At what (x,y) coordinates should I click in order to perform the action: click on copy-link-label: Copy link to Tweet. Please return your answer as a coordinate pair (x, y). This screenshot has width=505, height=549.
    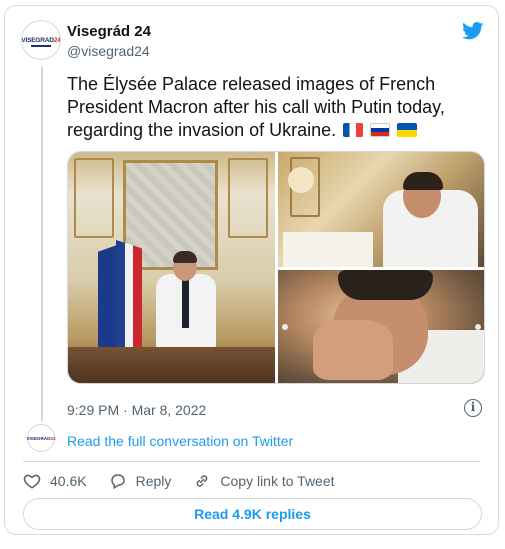
    Looking at the image, I should click on (277, 481).